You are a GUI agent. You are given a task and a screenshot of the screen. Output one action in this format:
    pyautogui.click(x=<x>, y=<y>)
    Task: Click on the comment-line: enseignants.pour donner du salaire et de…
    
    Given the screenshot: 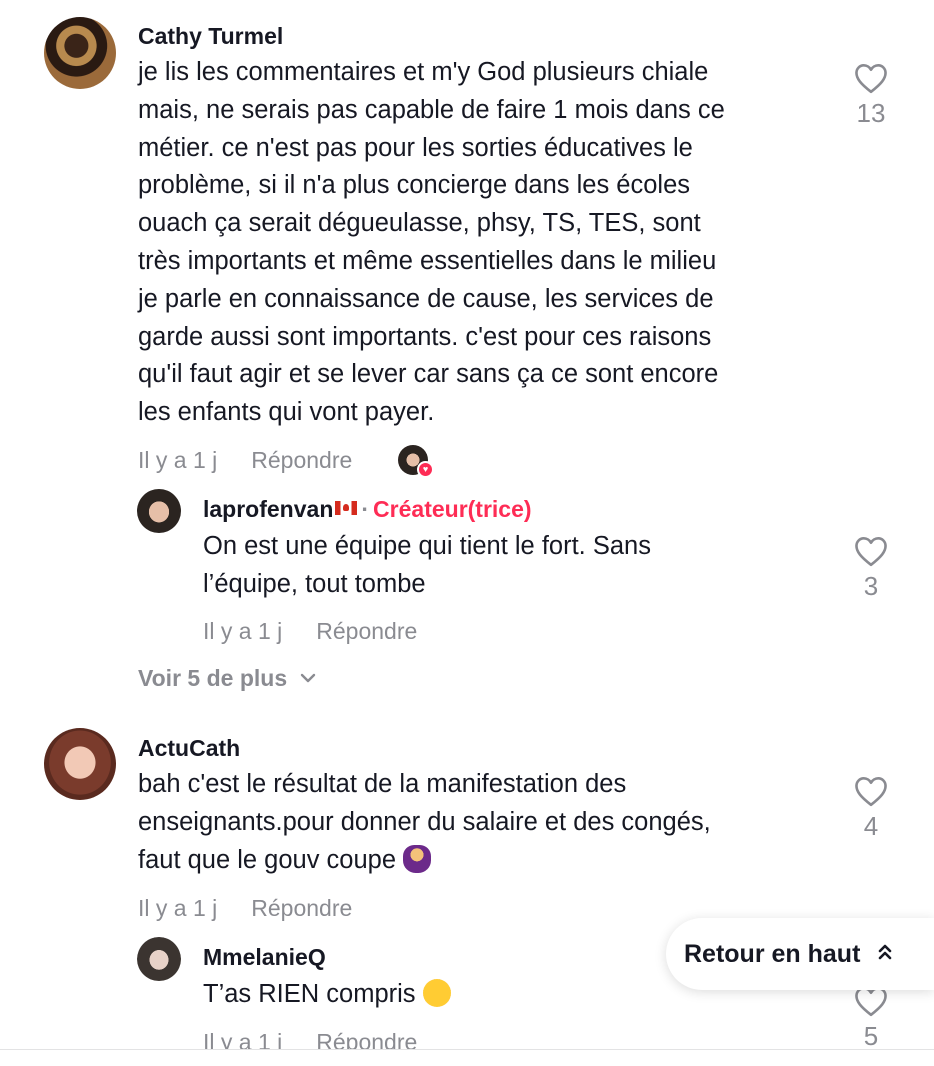 What is the action you would take?
    pyautogui.click(x=424, y=821)
    